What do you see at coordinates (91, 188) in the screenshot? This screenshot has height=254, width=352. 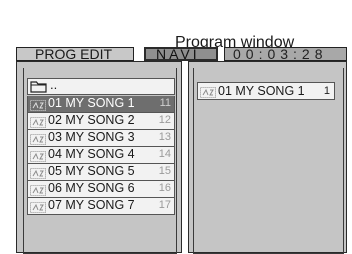 I see `track-name: 06 MY SONG 6` at bounding box center [91, 188].